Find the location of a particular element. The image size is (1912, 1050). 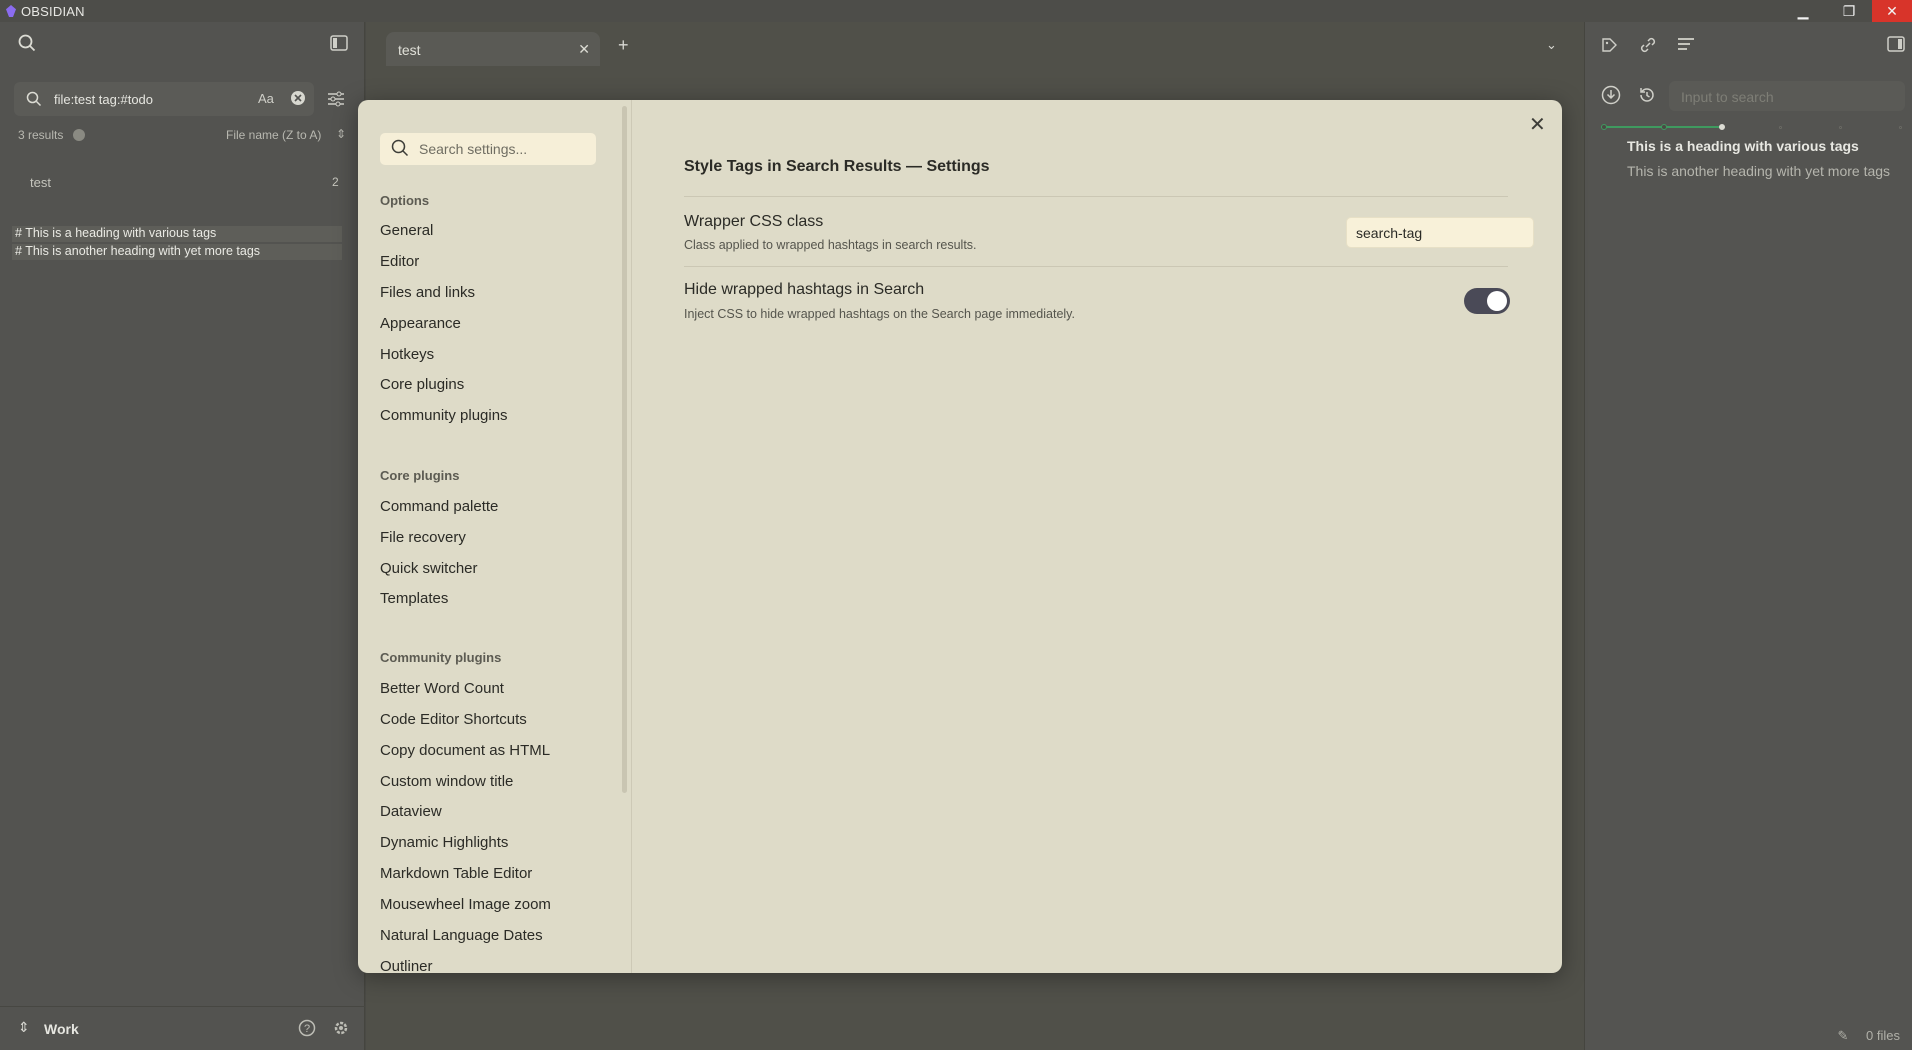

nav-item-mousewheel-image-zoom: Mousewheel Image zoom is located at coordinates (465, 904).